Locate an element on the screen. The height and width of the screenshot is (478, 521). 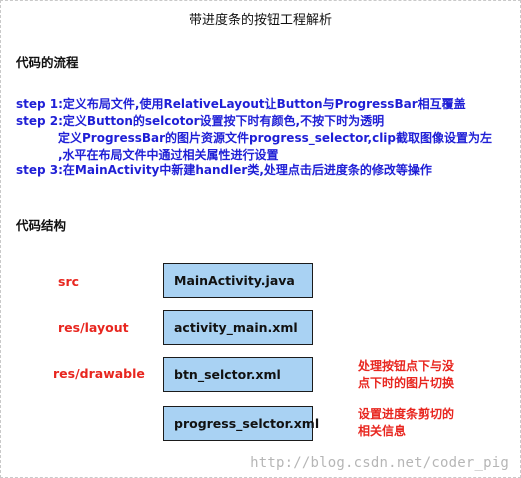
flow-heading: 代码的流程 is located at coordinates (47, 62).